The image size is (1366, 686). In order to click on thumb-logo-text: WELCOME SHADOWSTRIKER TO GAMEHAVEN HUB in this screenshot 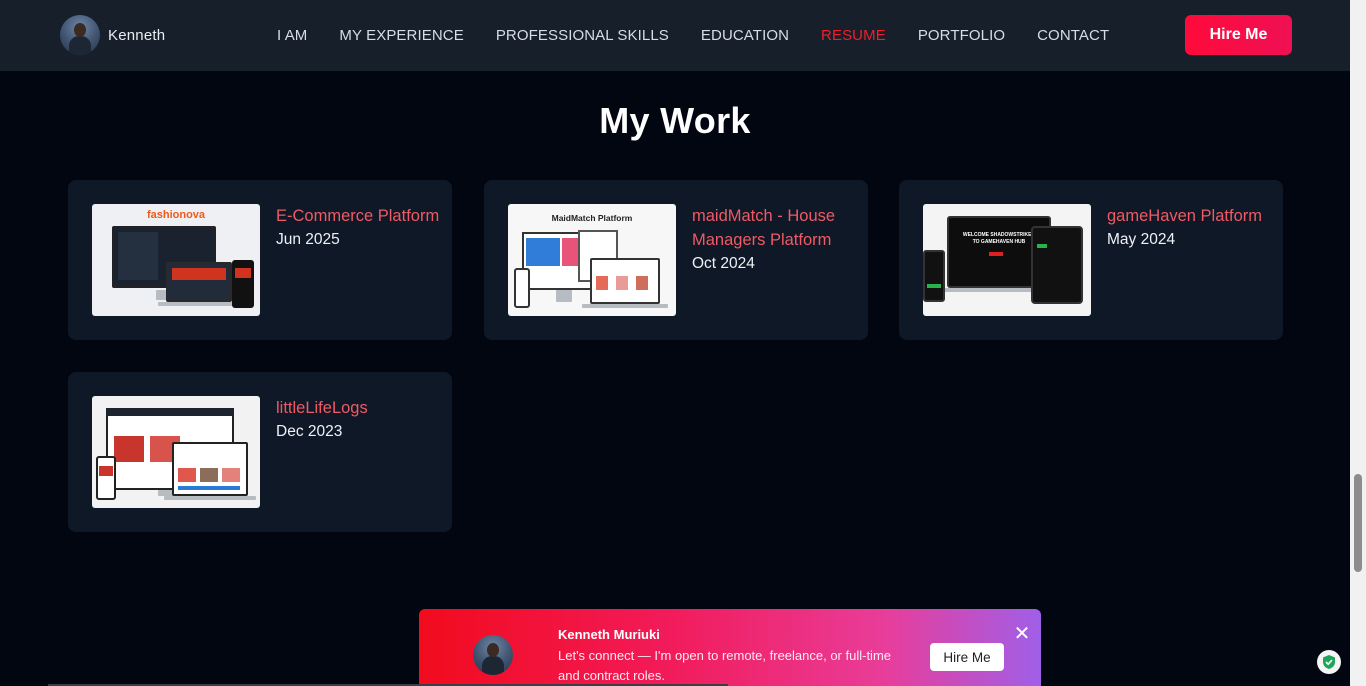, I will do `click(999, 238)`.